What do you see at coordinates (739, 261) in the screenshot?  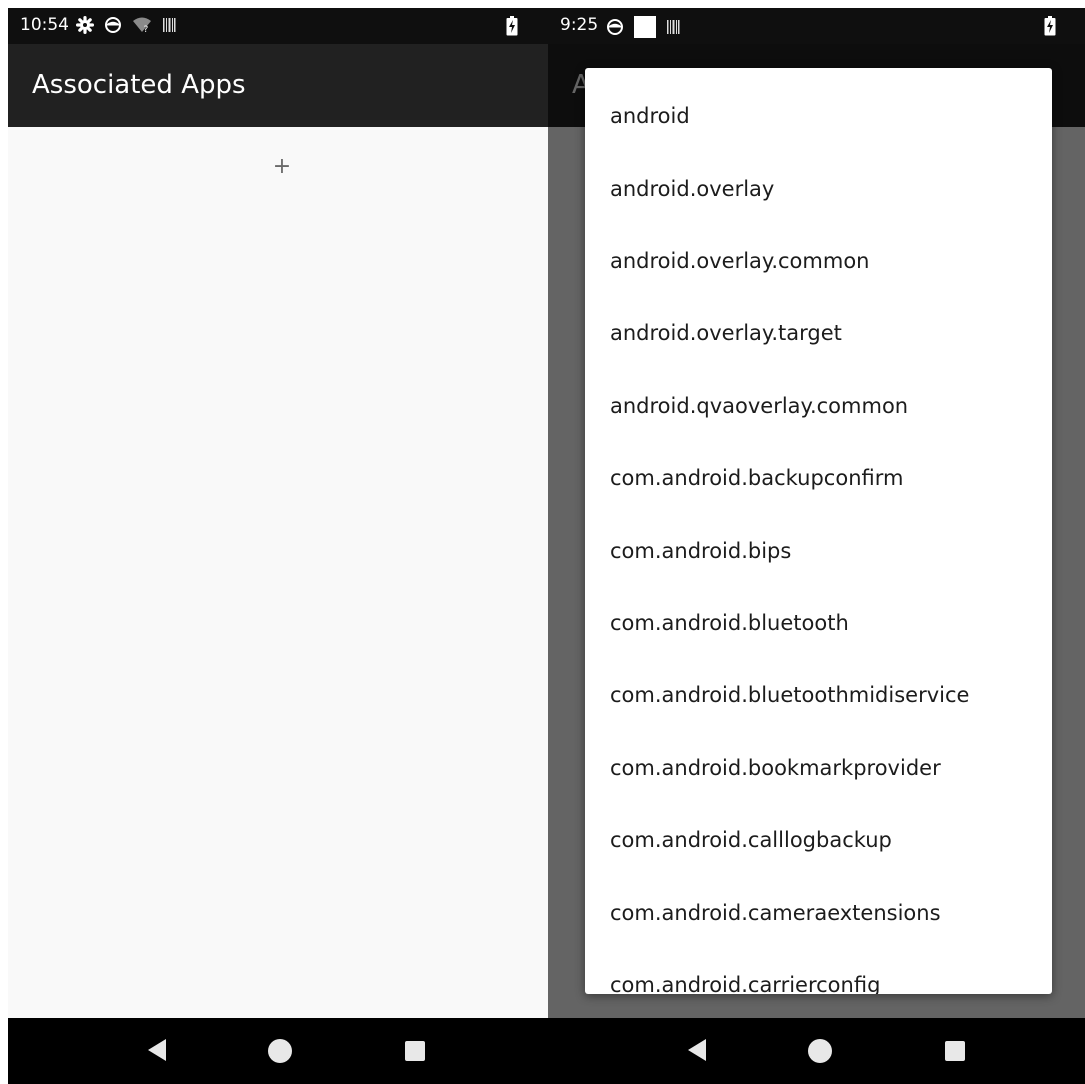 I see `list-item: android.overlay.common` at bounding box center [739, 261].